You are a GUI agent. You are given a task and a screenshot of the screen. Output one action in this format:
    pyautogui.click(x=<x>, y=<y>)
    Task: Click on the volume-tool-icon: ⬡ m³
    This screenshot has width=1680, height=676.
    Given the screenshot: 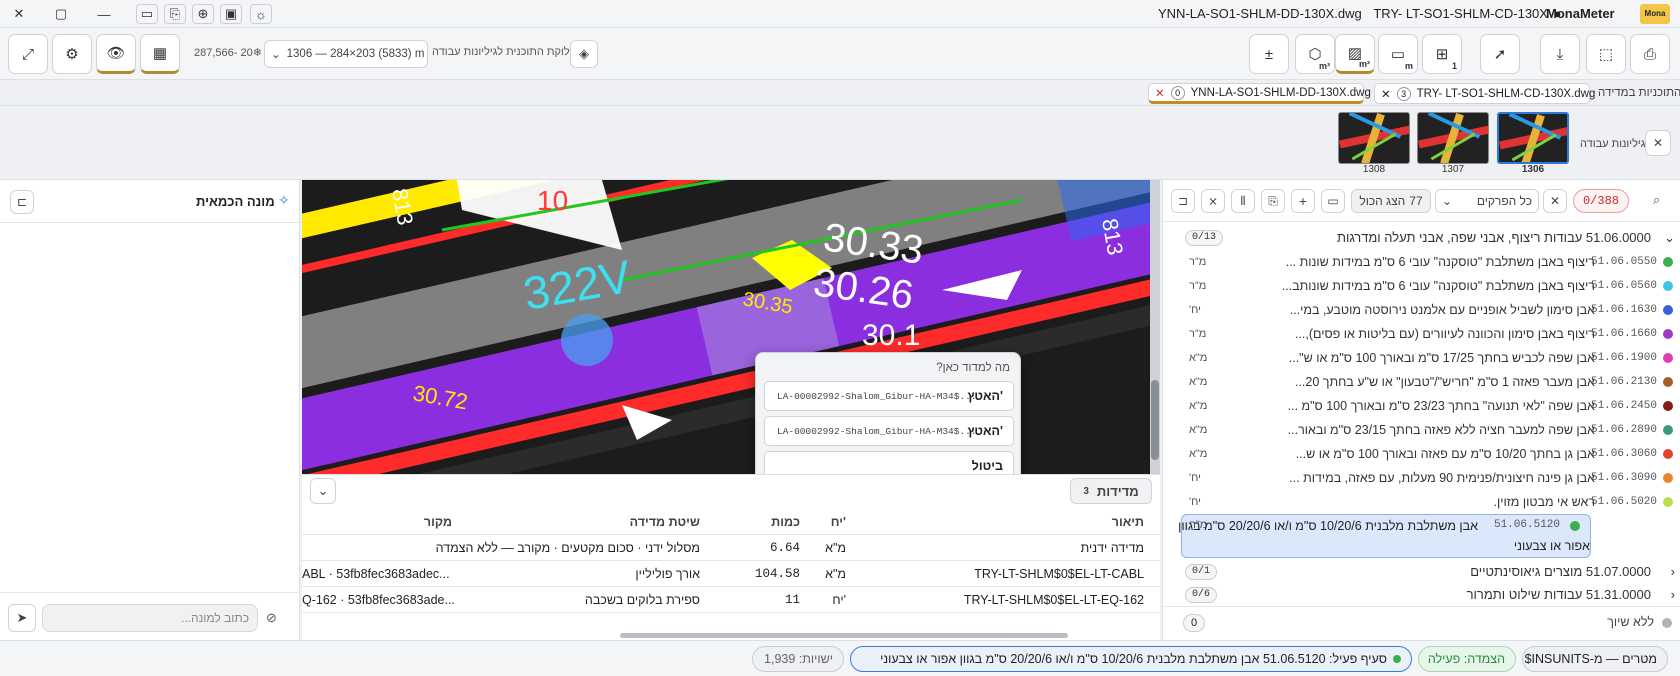 What is the action you would take?
    pyautogui.click(x=1315, y=54)
    